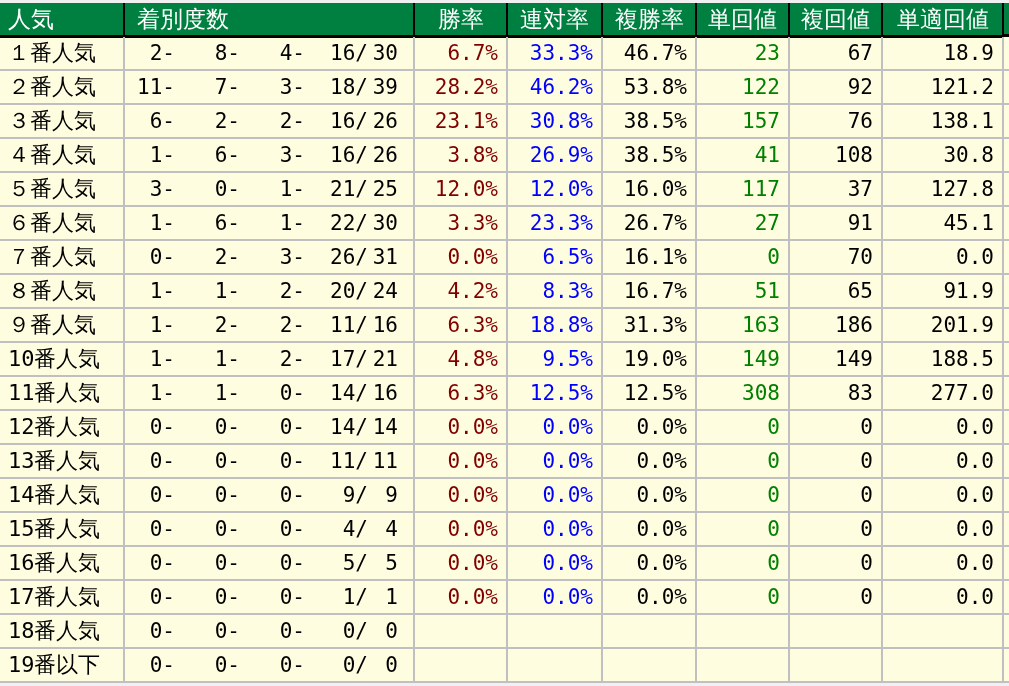 The height and width of the screenshot is (686, 1009). What do you see at coordinates (650, 88) in the screenshot?
I see `table-cell: 53.8%` at bounding box center [650, 88].